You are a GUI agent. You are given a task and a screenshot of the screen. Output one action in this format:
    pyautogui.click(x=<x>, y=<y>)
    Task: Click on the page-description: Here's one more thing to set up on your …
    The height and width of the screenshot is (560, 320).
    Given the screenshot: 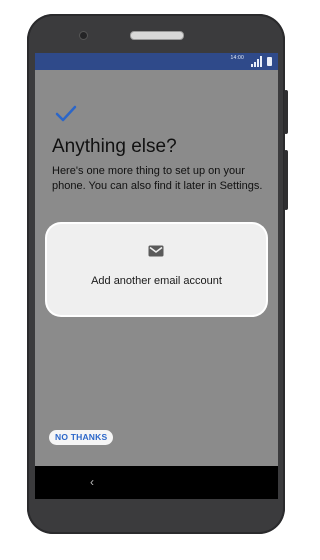 What is the action you would take?
    pyautogui.click(x=157, y=178)
    